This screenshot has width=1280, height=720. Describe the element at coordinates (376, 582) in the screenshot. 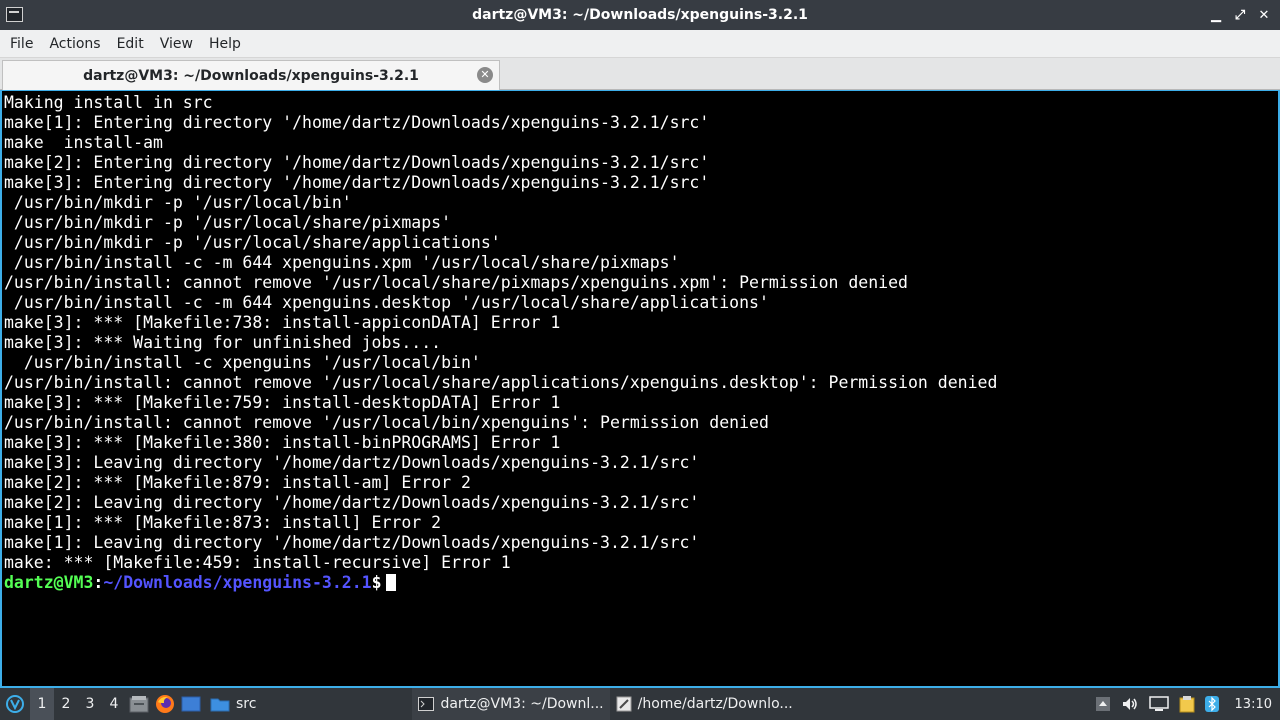

I see `prompt-symbol: $` at that location.